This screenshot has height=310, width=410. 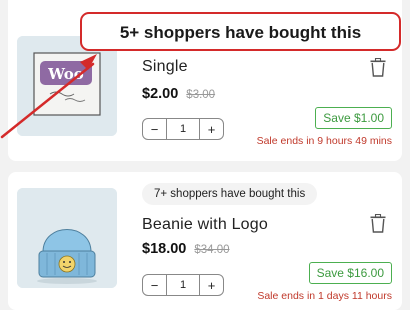 I want to click on price-row: $2.00 $3.00, so click(x=178, y=94).